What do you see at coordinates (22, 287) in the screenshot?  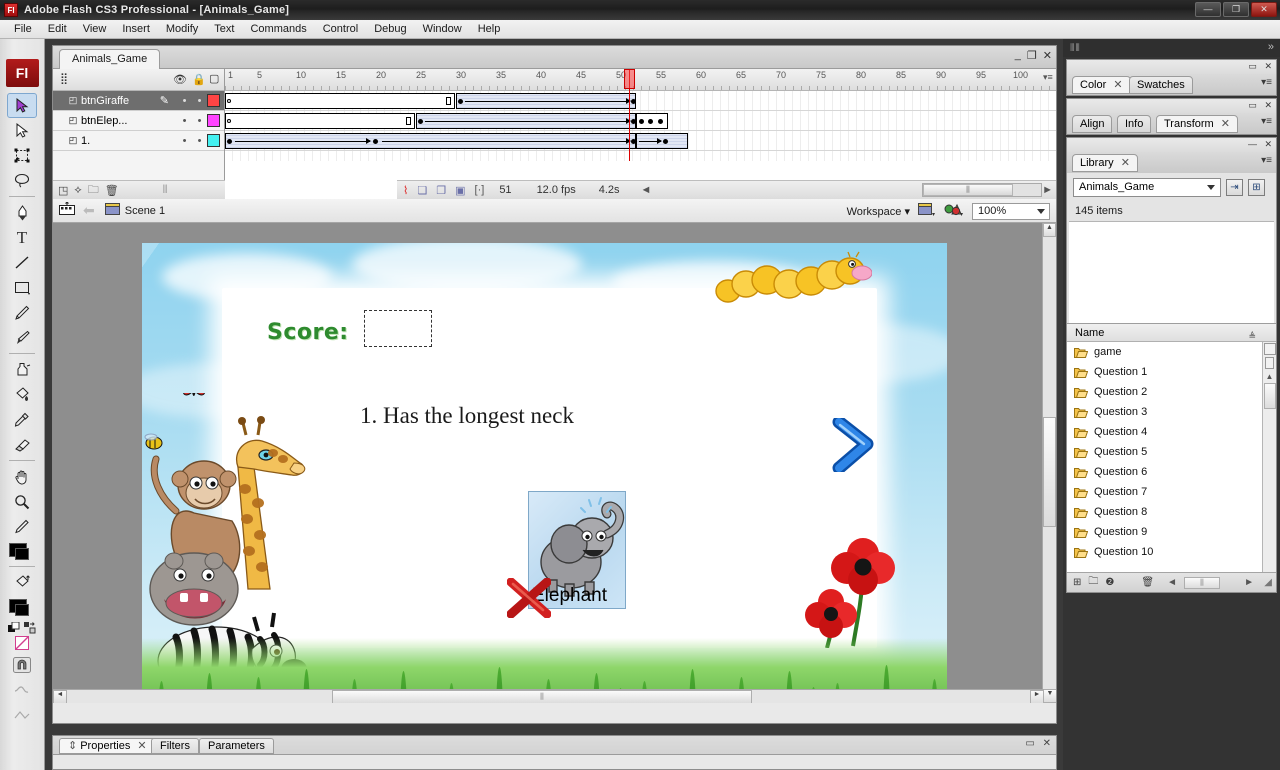 I see `rectangle-tool` at bounding box center [22, 287].